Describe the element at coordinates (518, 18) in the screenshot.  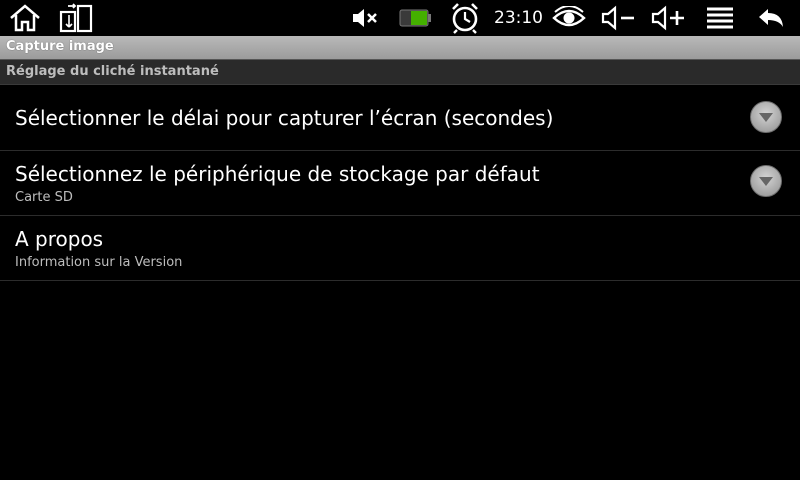
I see `clock: 23:10` at that location.